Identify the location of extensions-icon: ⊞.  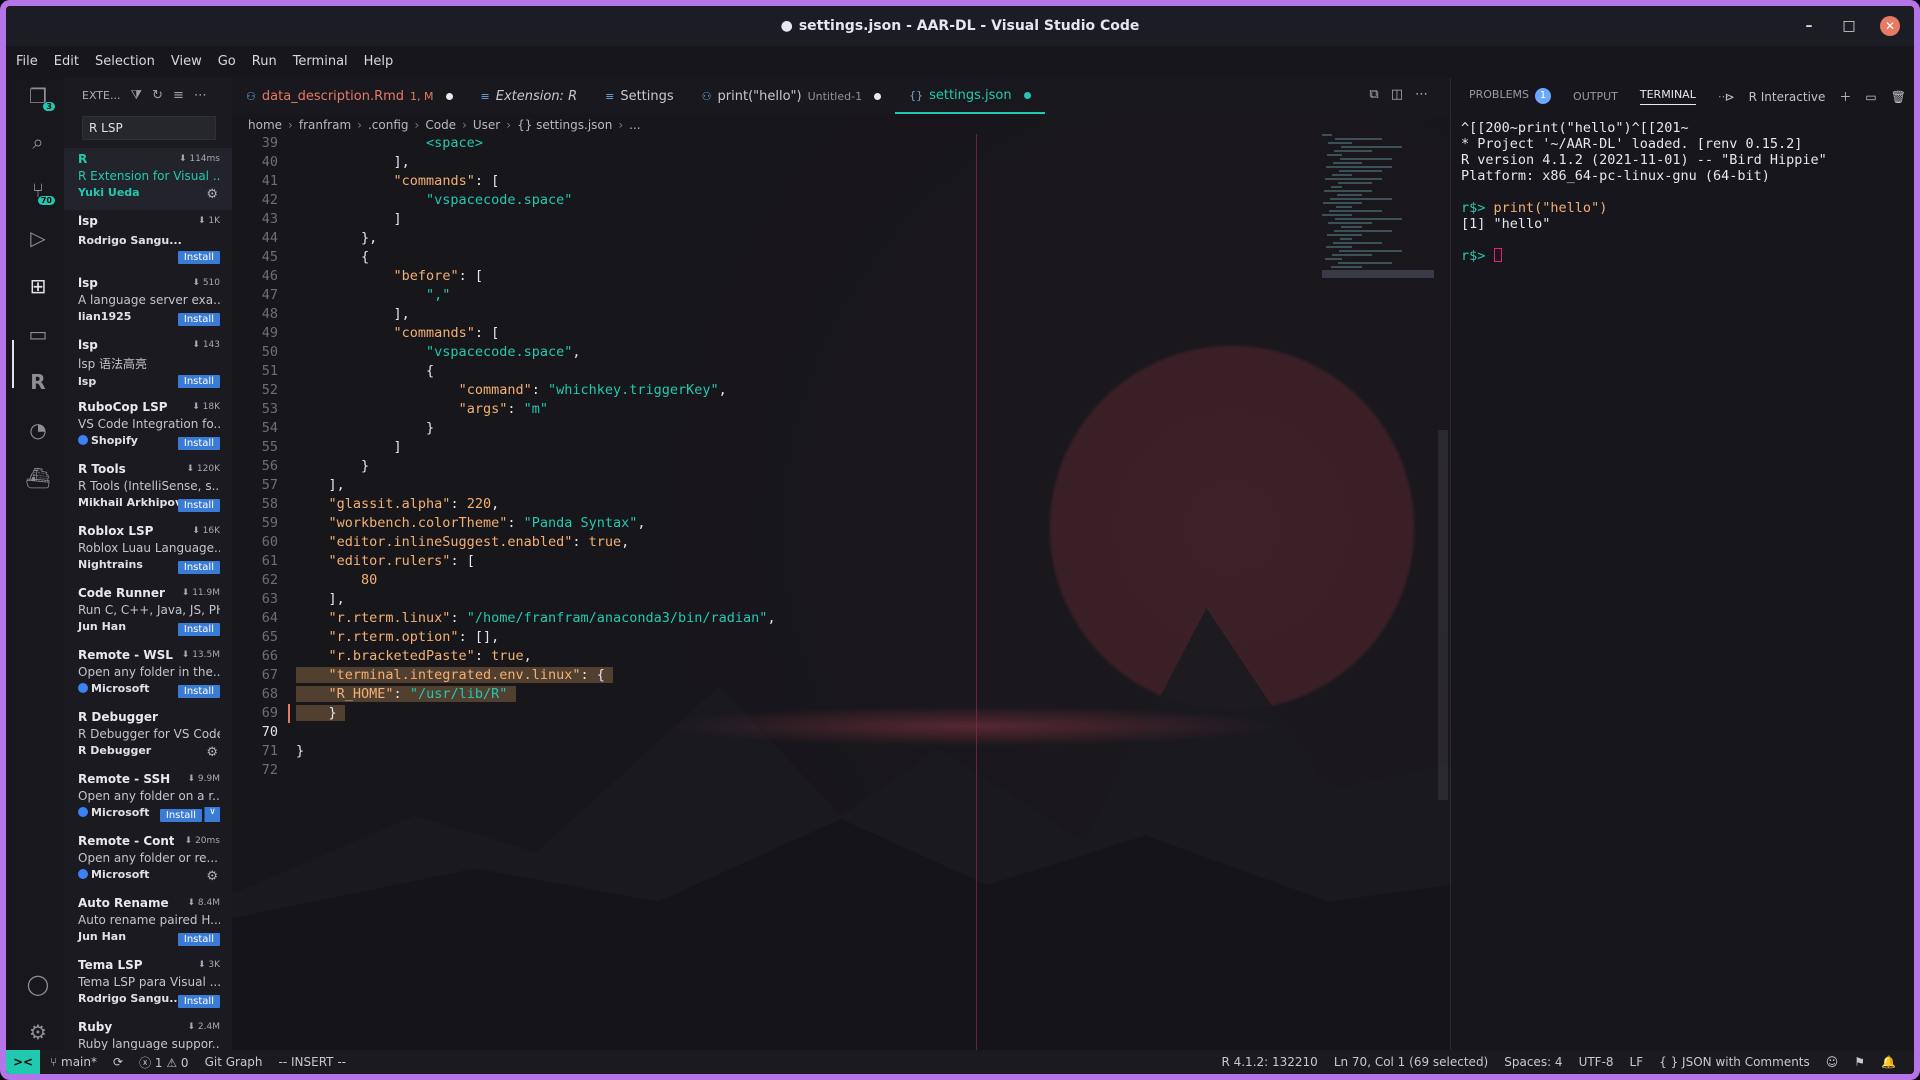
(38, 286).